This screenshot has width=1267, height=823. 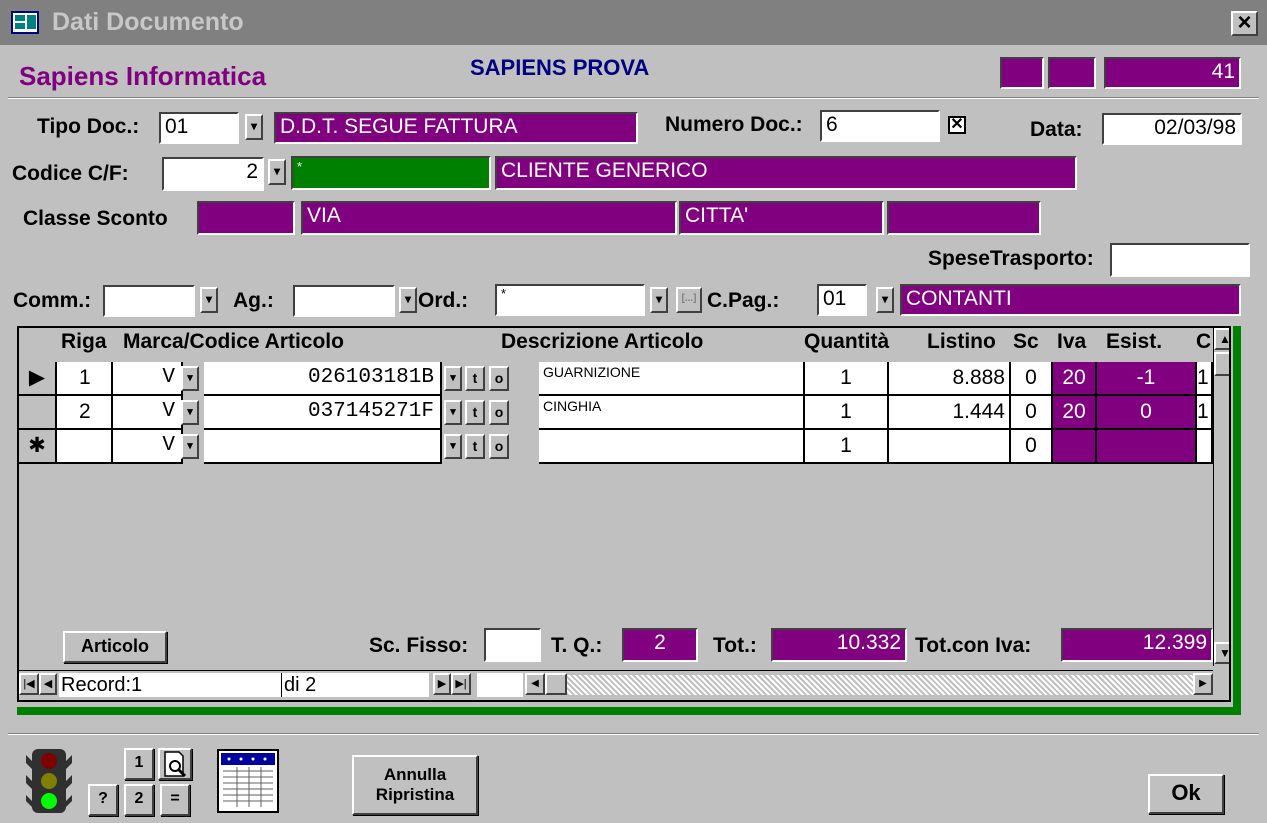 I want to click on cell-riga, so click(x=85, y=447).